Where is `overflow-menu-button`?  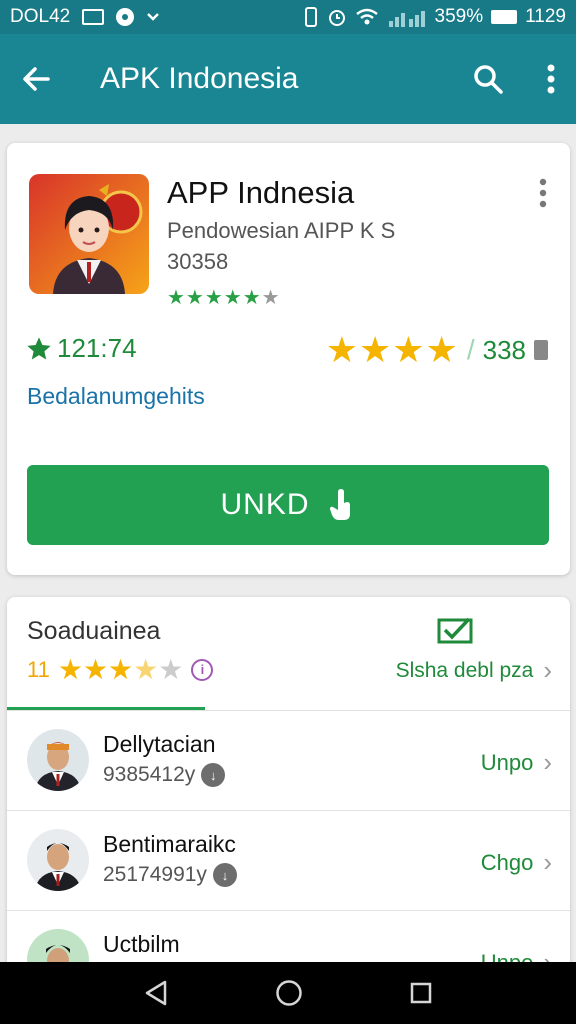
overflow-menu-button is located at coordinates (551, 79).